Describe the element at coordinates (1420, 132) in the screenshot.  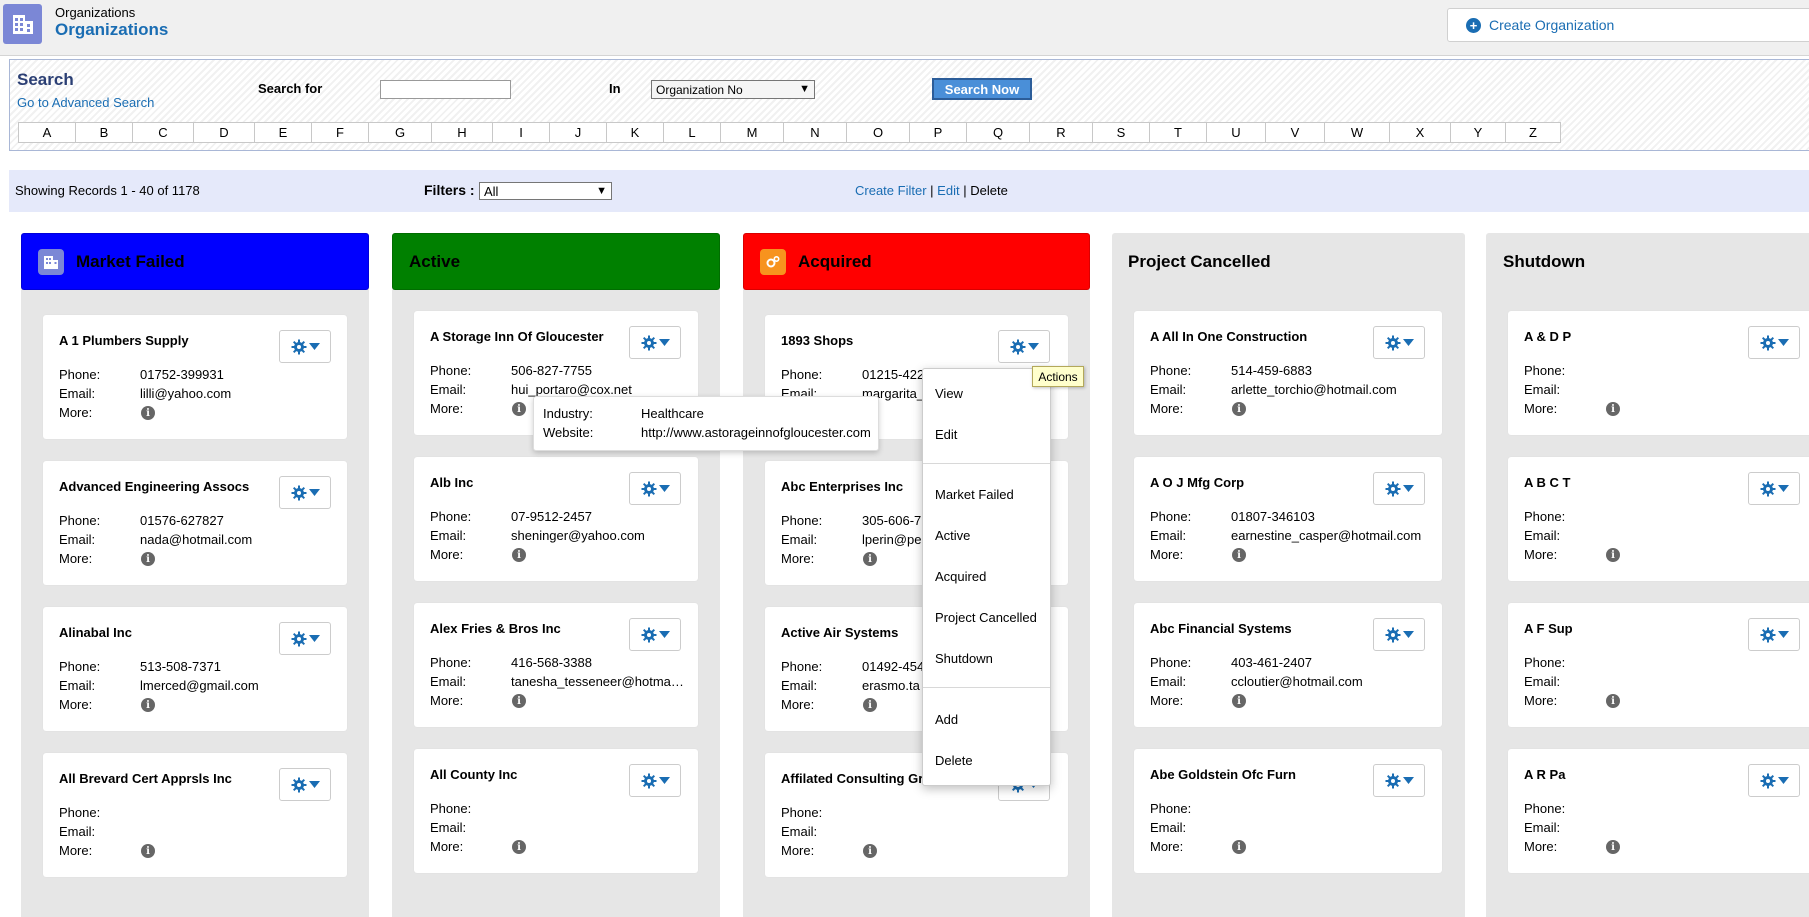
I see `alpha-letter-x: X` at that location.